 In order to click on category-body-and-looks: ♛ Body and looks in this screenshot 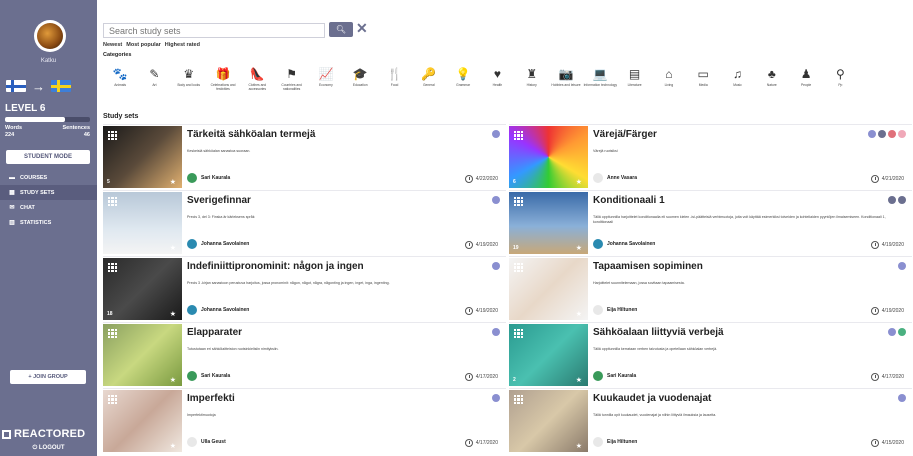, I will do `click(189, 81)`.